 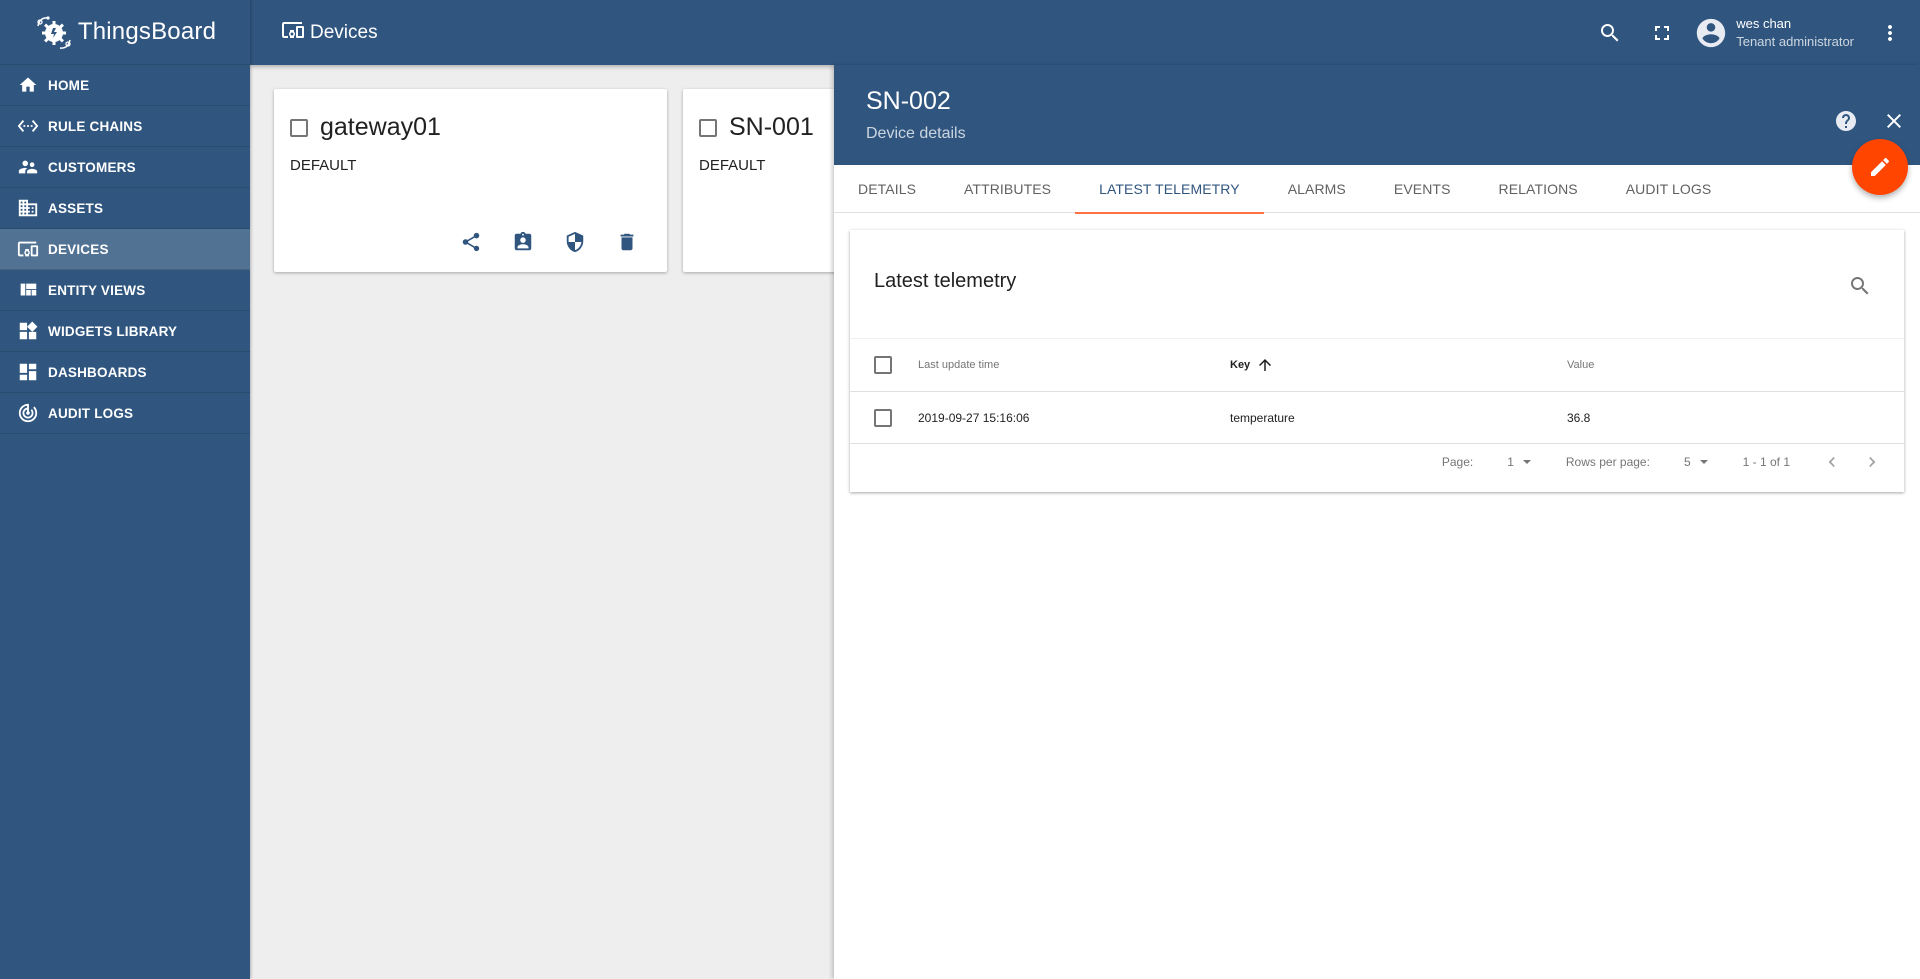 What do you see at coordinates (1696, 462) in the screenshot?
I see `rows-per-page-select: 5` at bounding box center [1696, 462].